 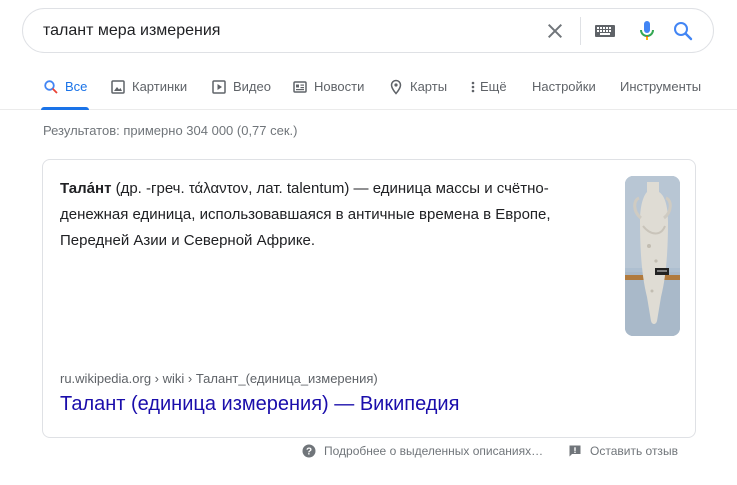 I want to click on tab-maps: Карты, so click(x=417, y=86).